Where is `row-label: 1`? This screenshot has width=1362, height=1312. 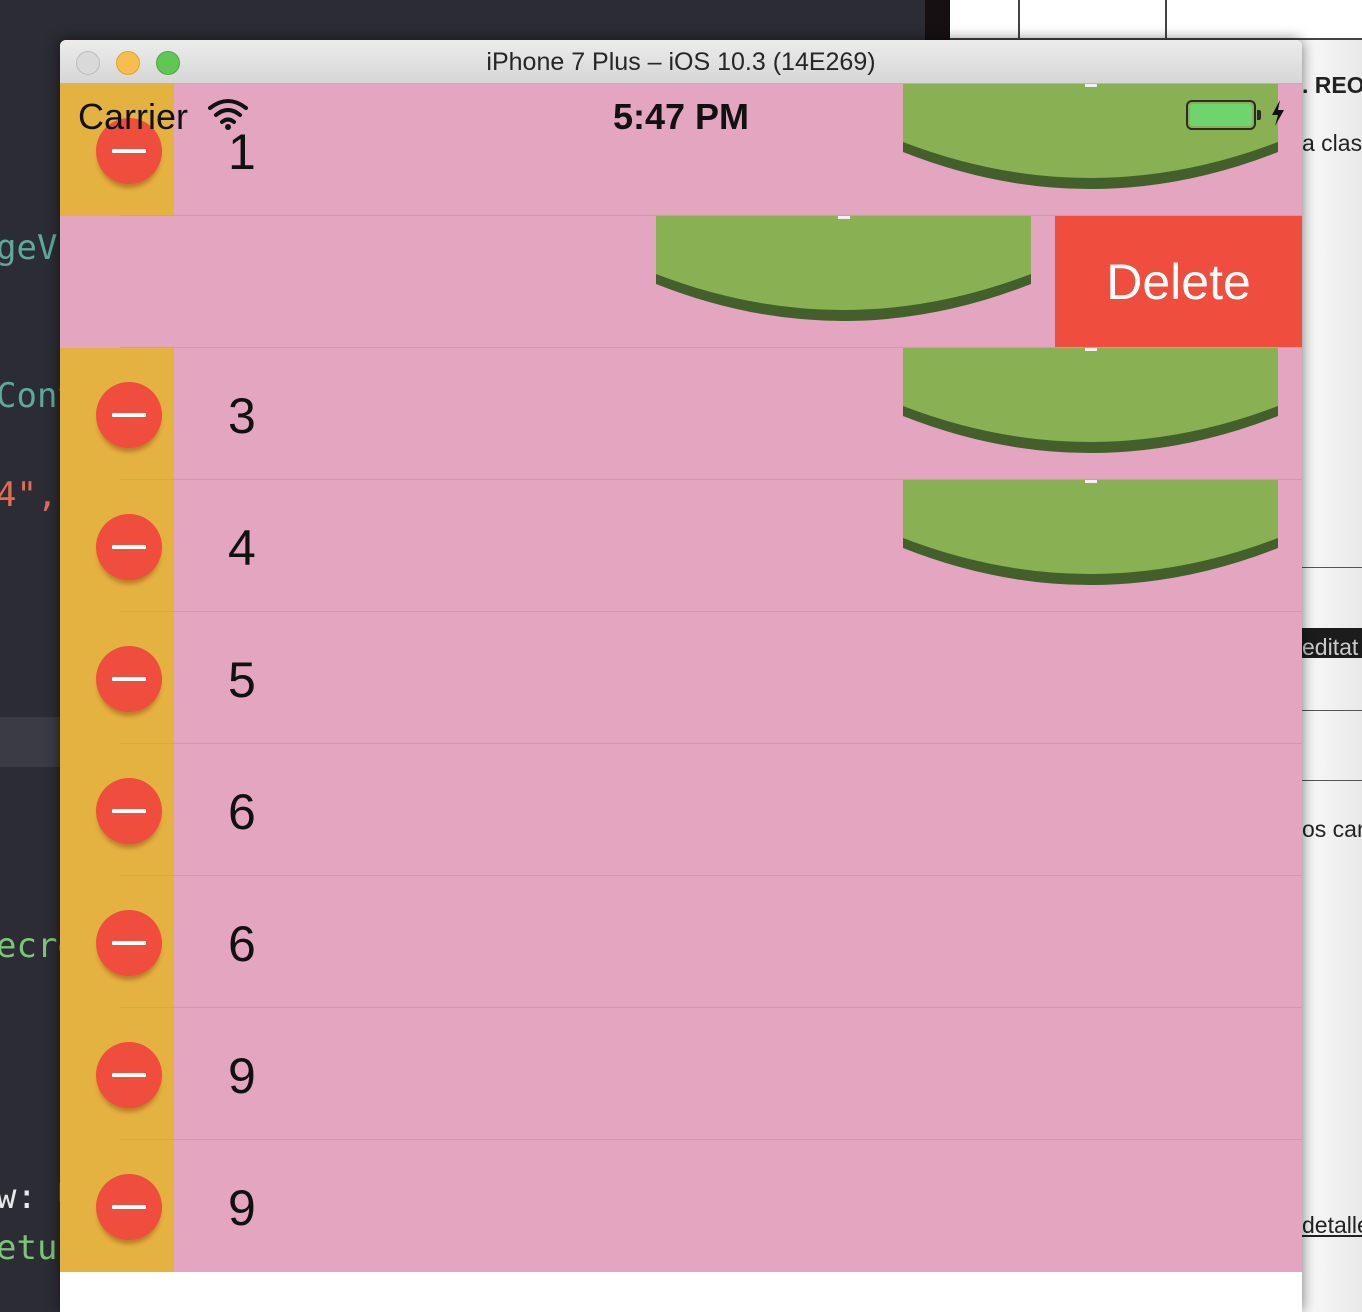
row-label: 1 is located at coordinates (242, 152).